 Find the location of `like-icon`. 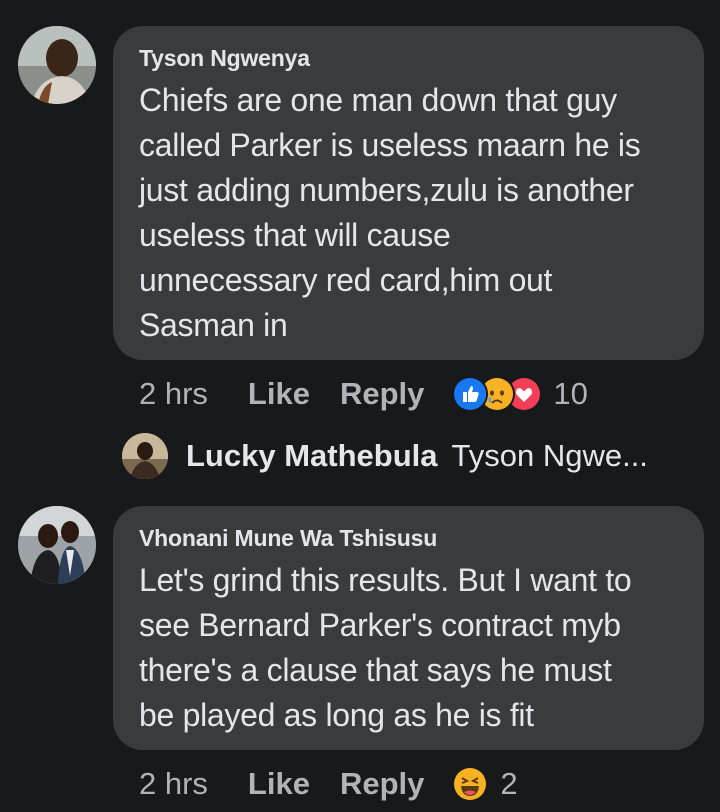

like-icon is located at coordinates (470, 394).